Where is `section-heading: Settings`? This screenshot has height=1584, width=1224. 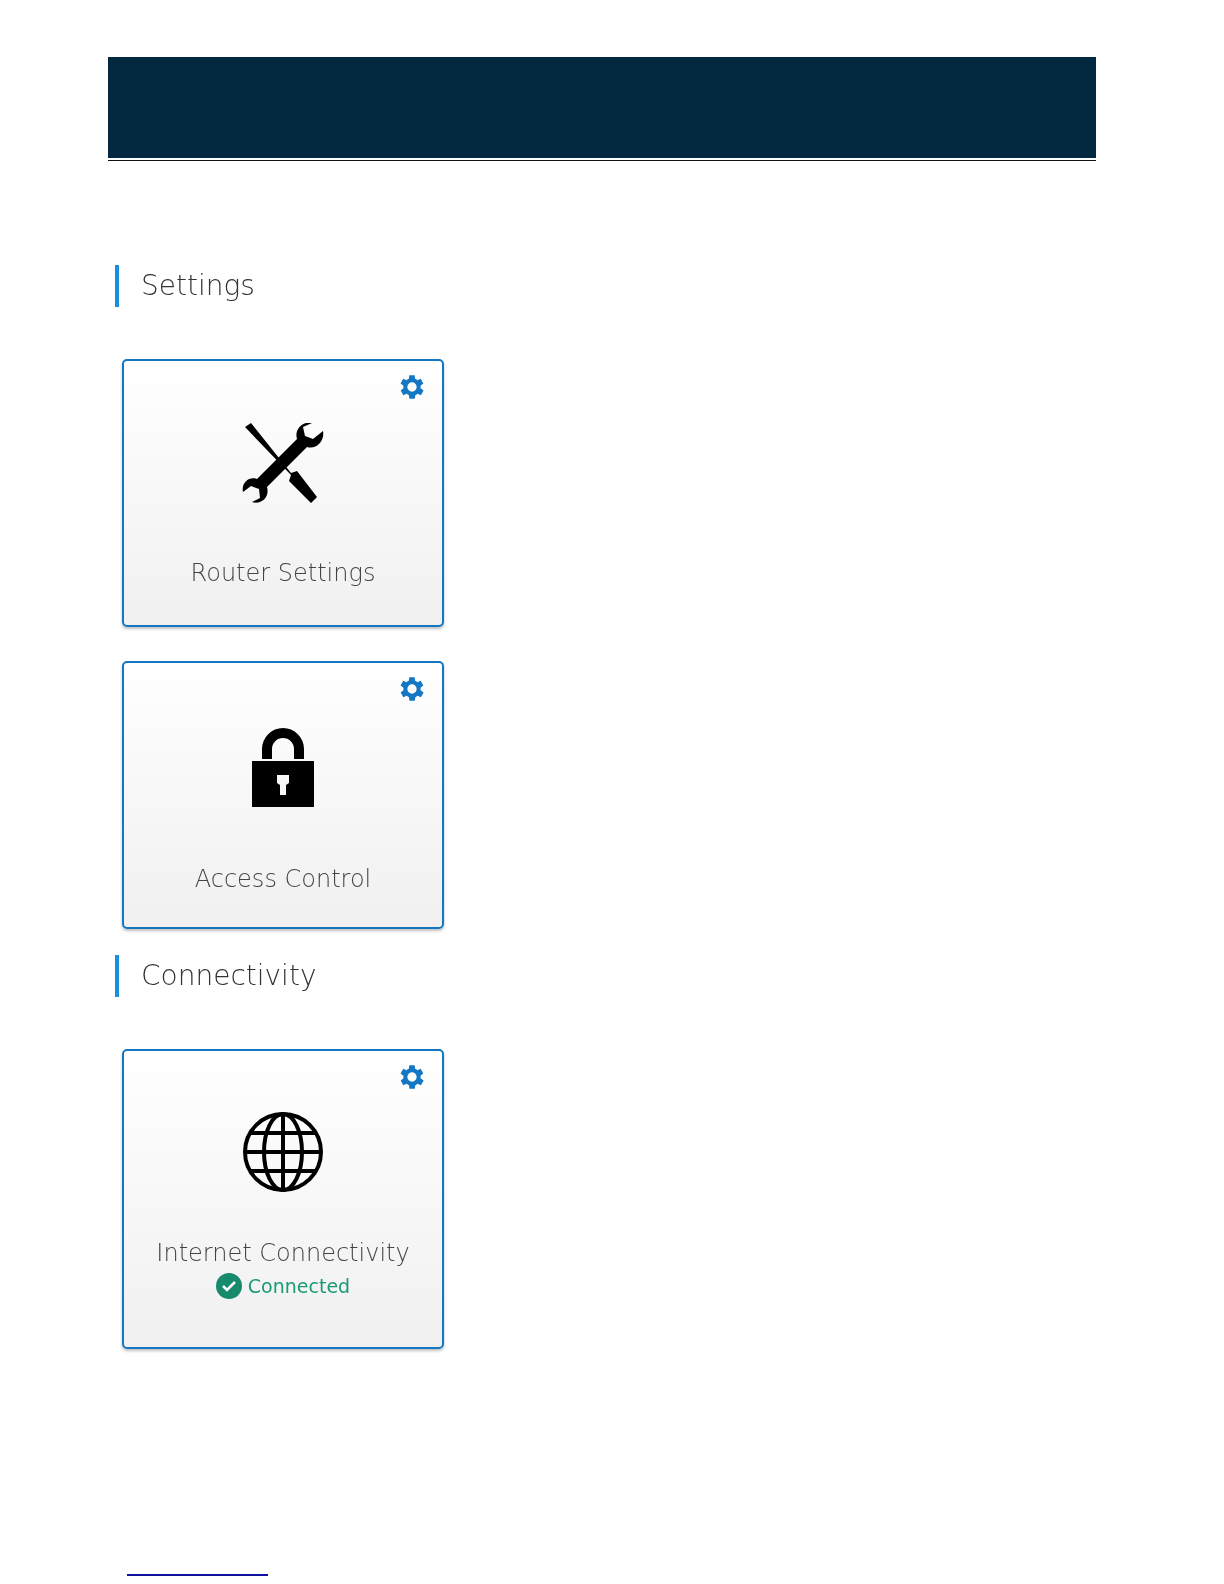
section-heading: Settings is located at coordinates (669, 286).